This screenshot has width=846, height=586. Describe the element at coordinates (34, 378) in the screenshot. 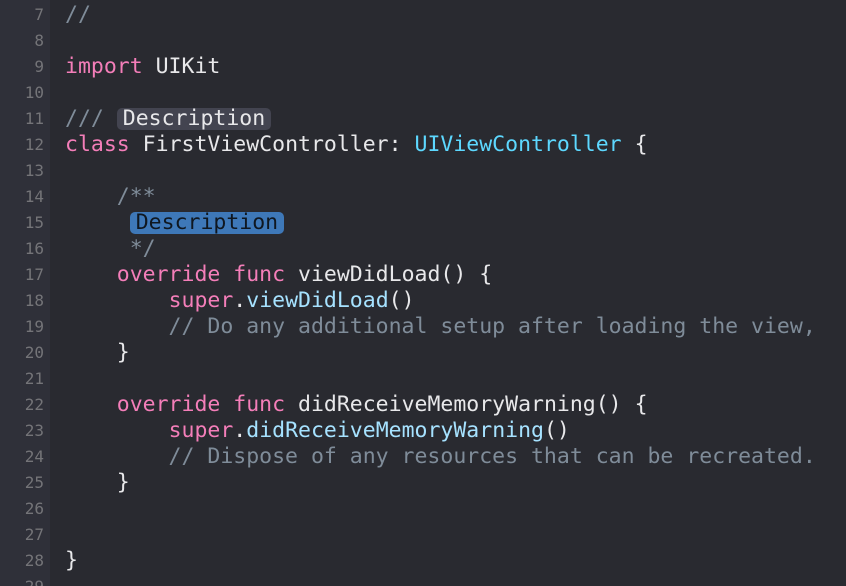

I see `line-number: 21` at that location.